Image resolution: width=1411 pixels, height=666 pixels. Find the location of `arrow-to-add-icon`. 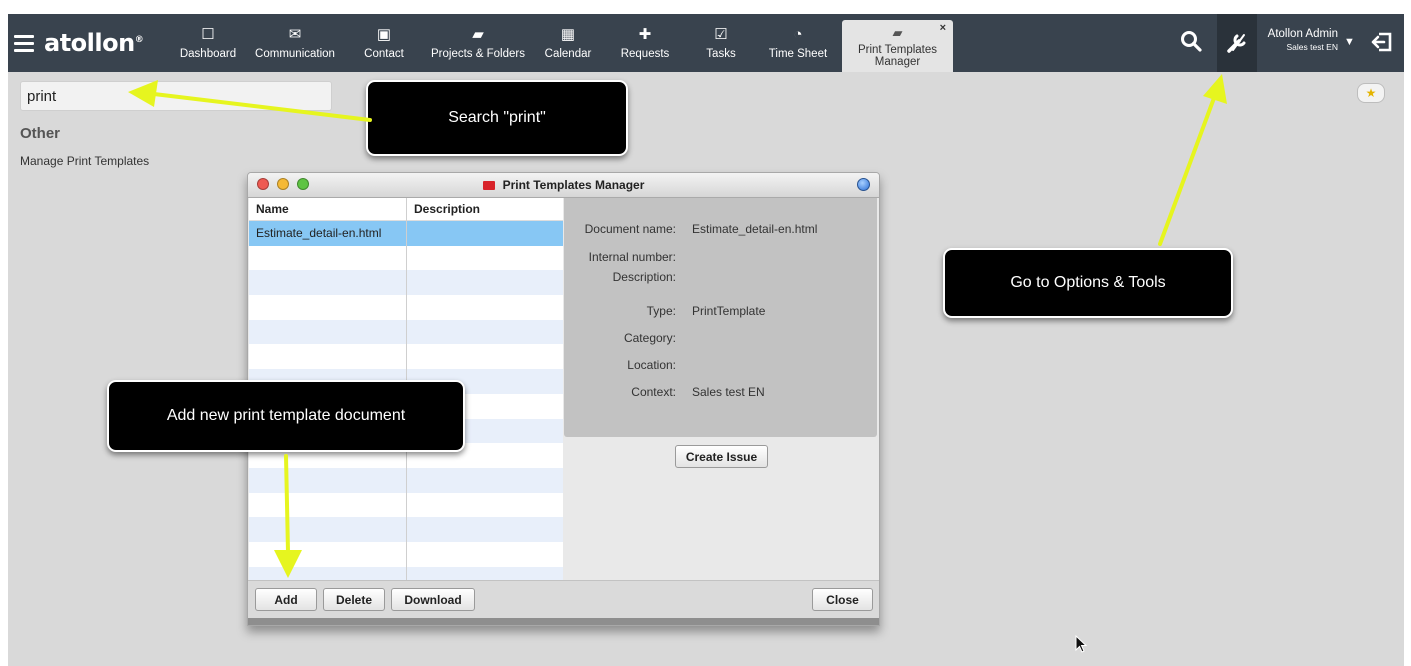

arrow-to-add-icon is located at coordinates (288, 516).